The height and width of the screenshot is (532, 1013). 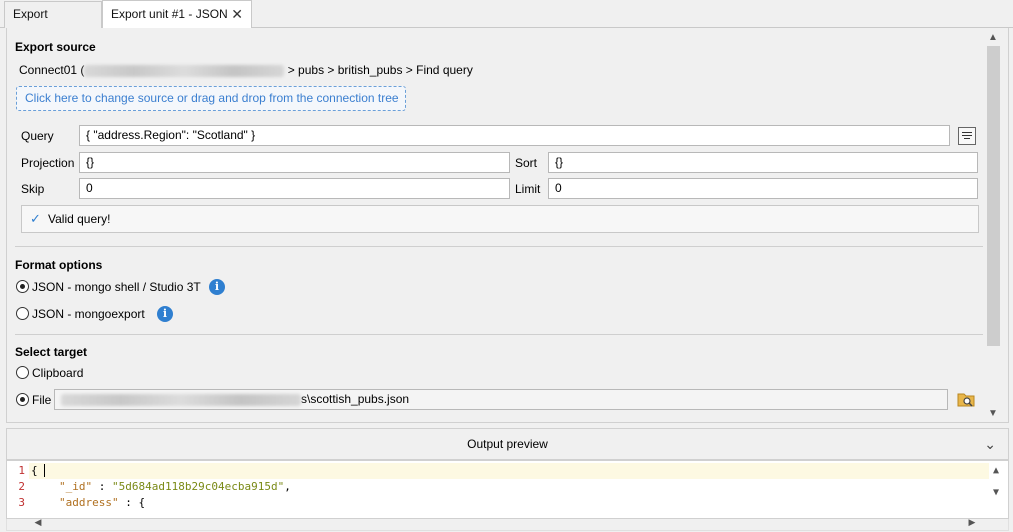 I want to click on code-key: "_id", so click(x=76, y=486).